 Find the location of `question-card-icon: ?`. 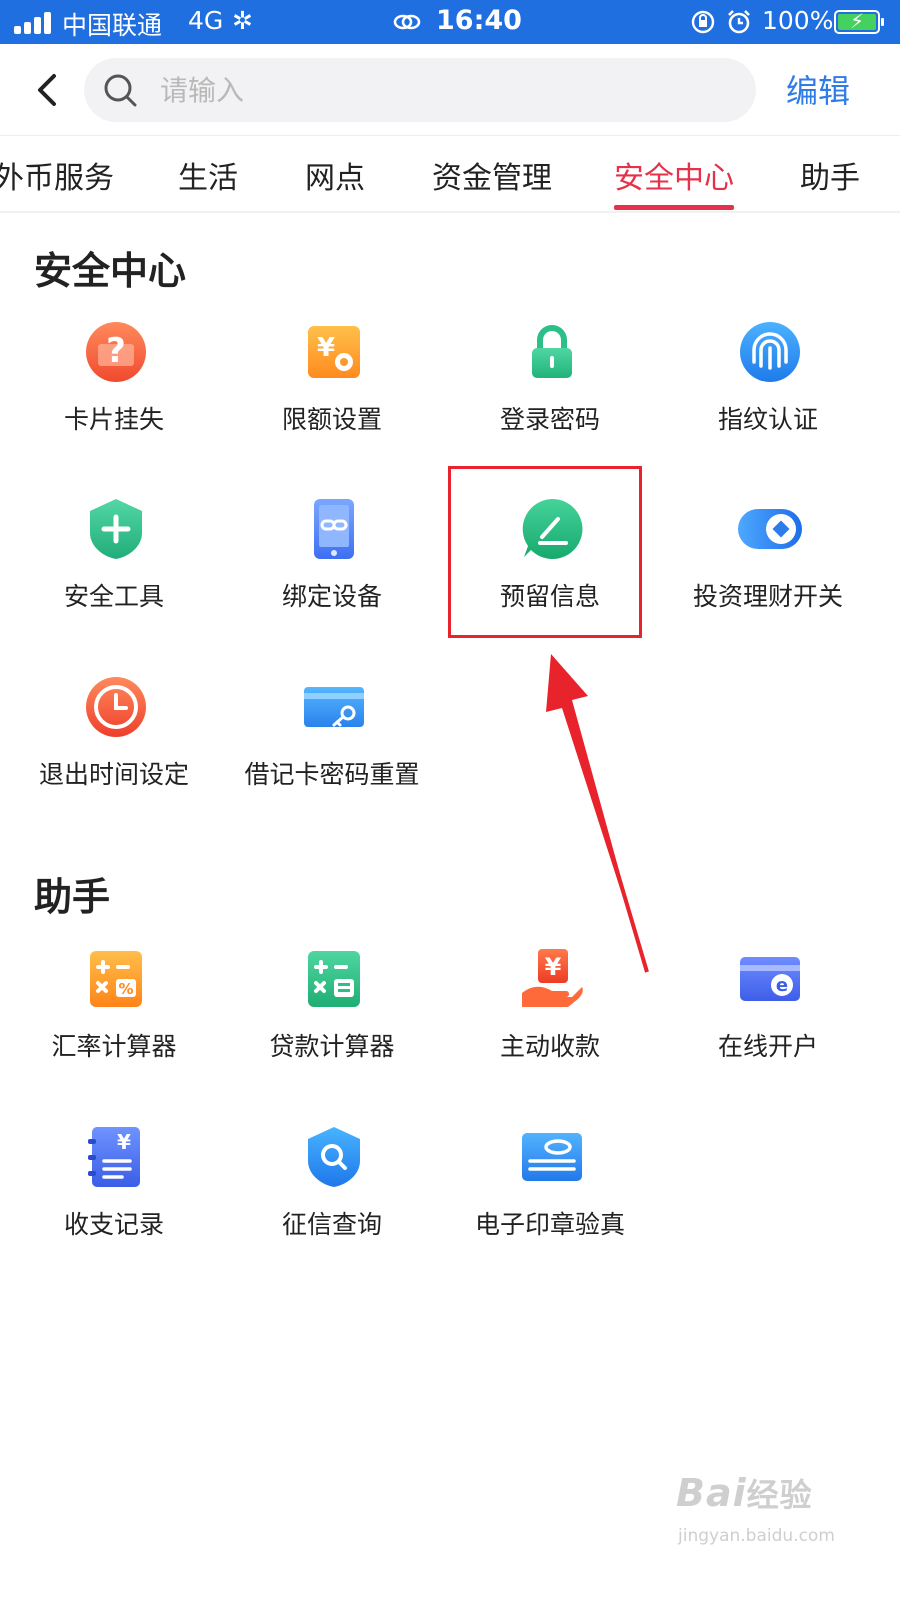

question-card-icon: ? is located at coordinates (116, 352).